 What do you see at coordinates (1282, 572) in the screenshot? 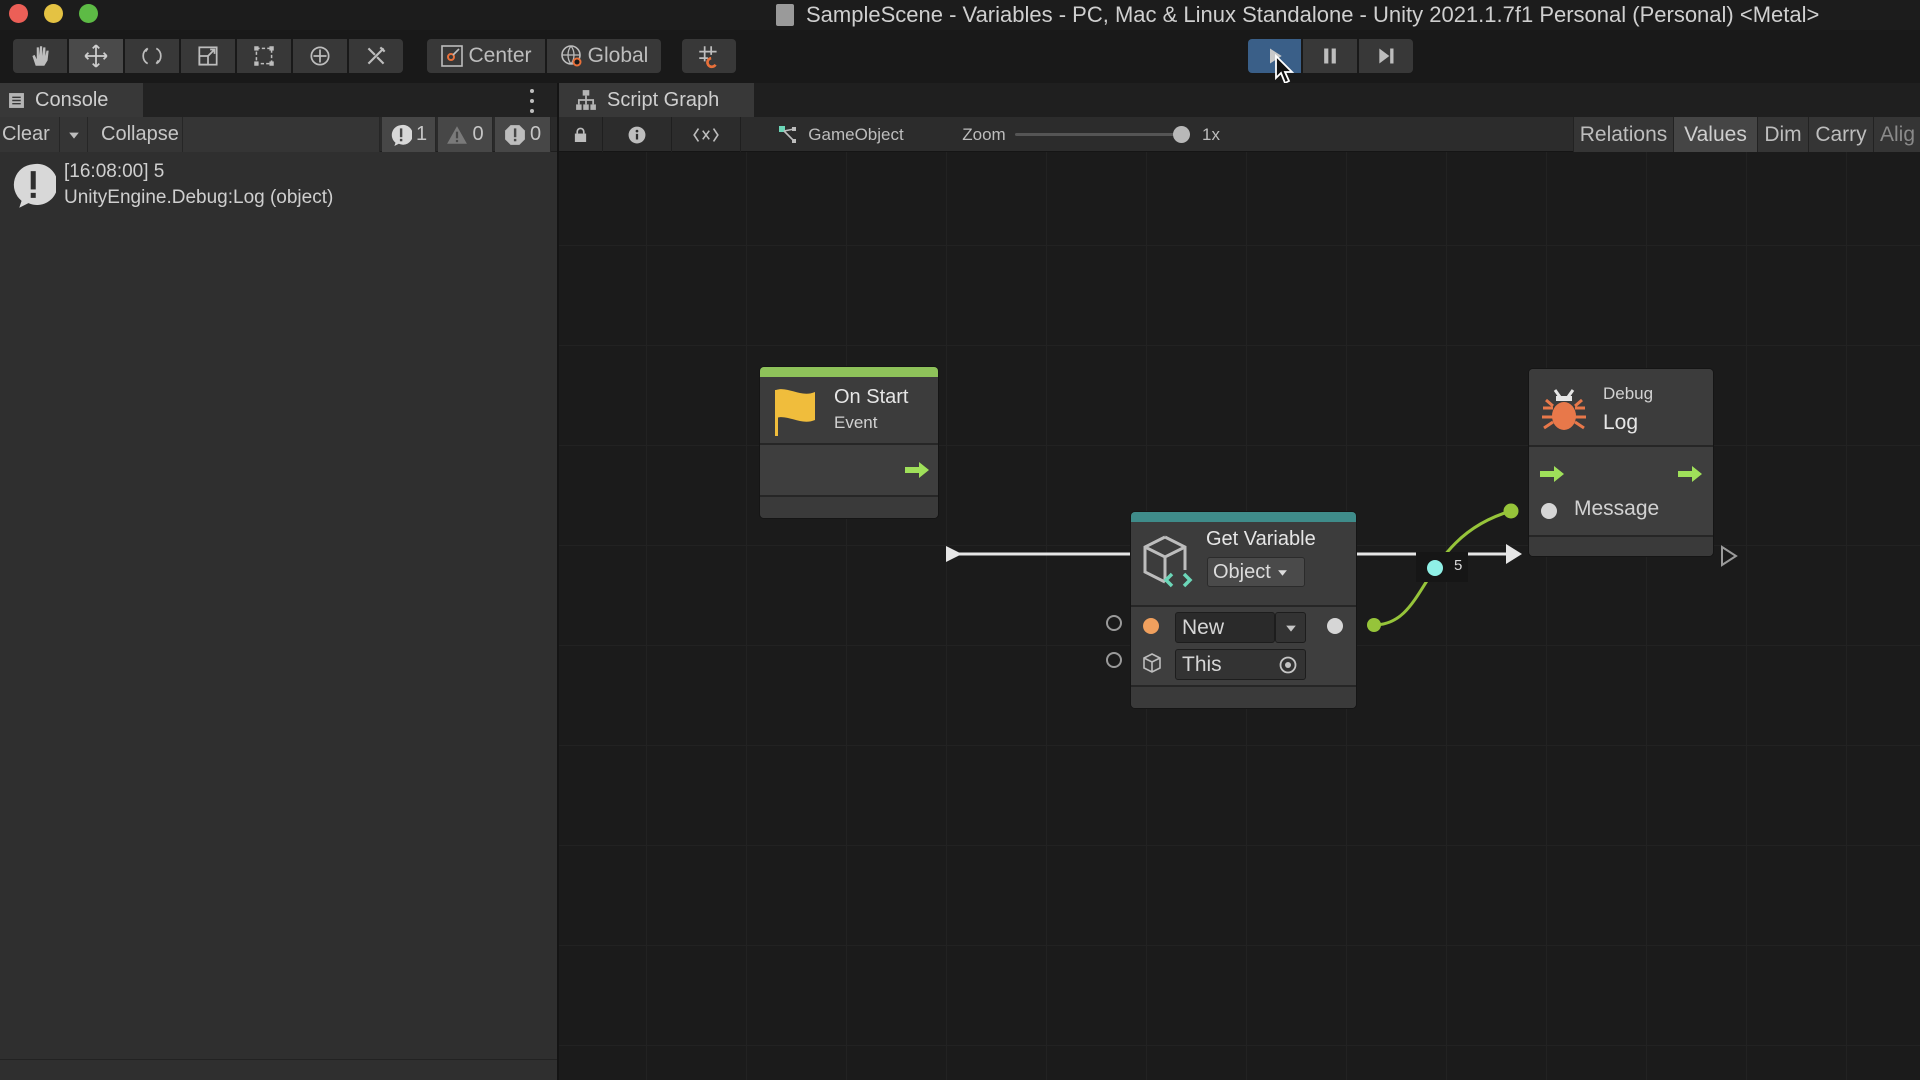
I see `chevron-down-icon` at bounding box center [1282, 572].